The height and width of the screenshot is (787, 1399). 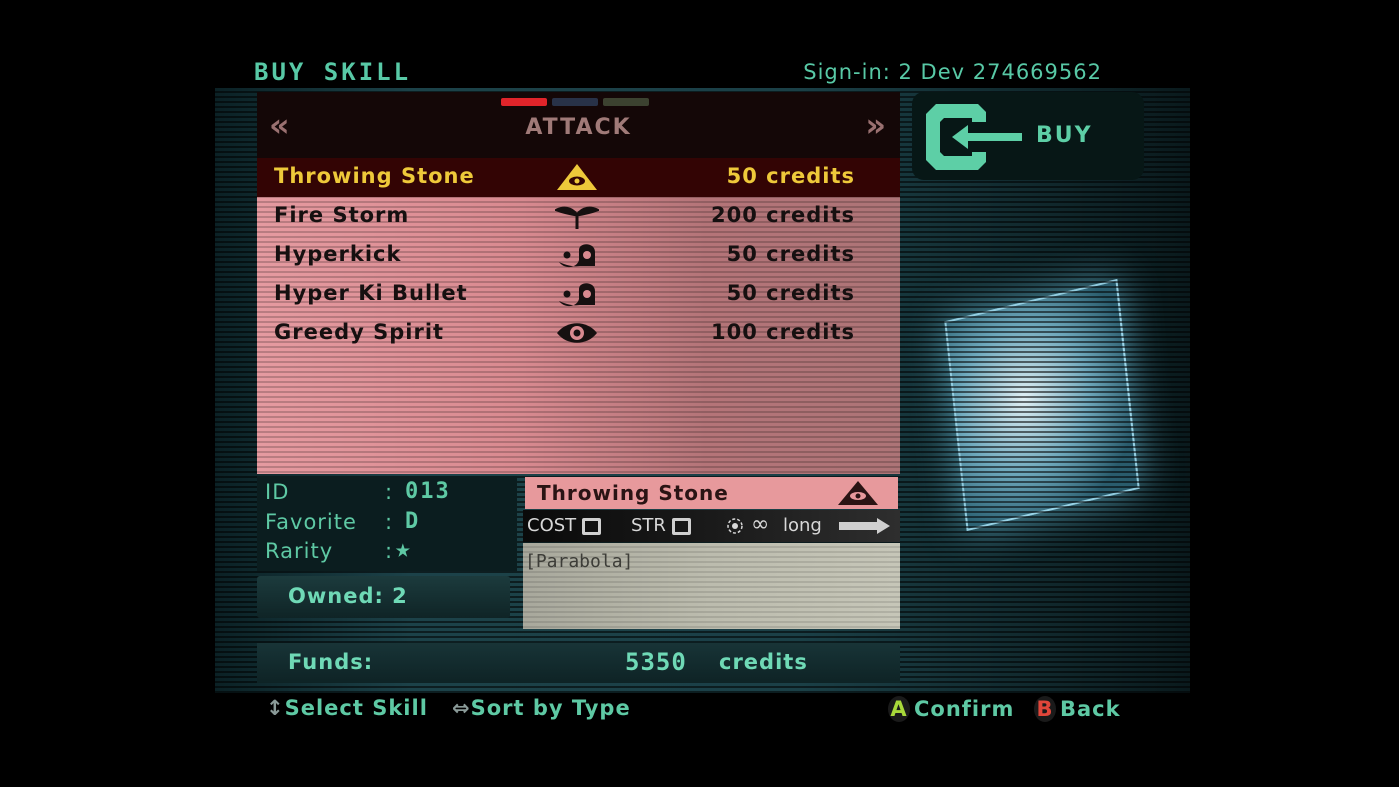 What do you see at coordinates (342, 215) in the screenshot?
I see `skill-name: Fire Storm` at bounding box center [342, 215].